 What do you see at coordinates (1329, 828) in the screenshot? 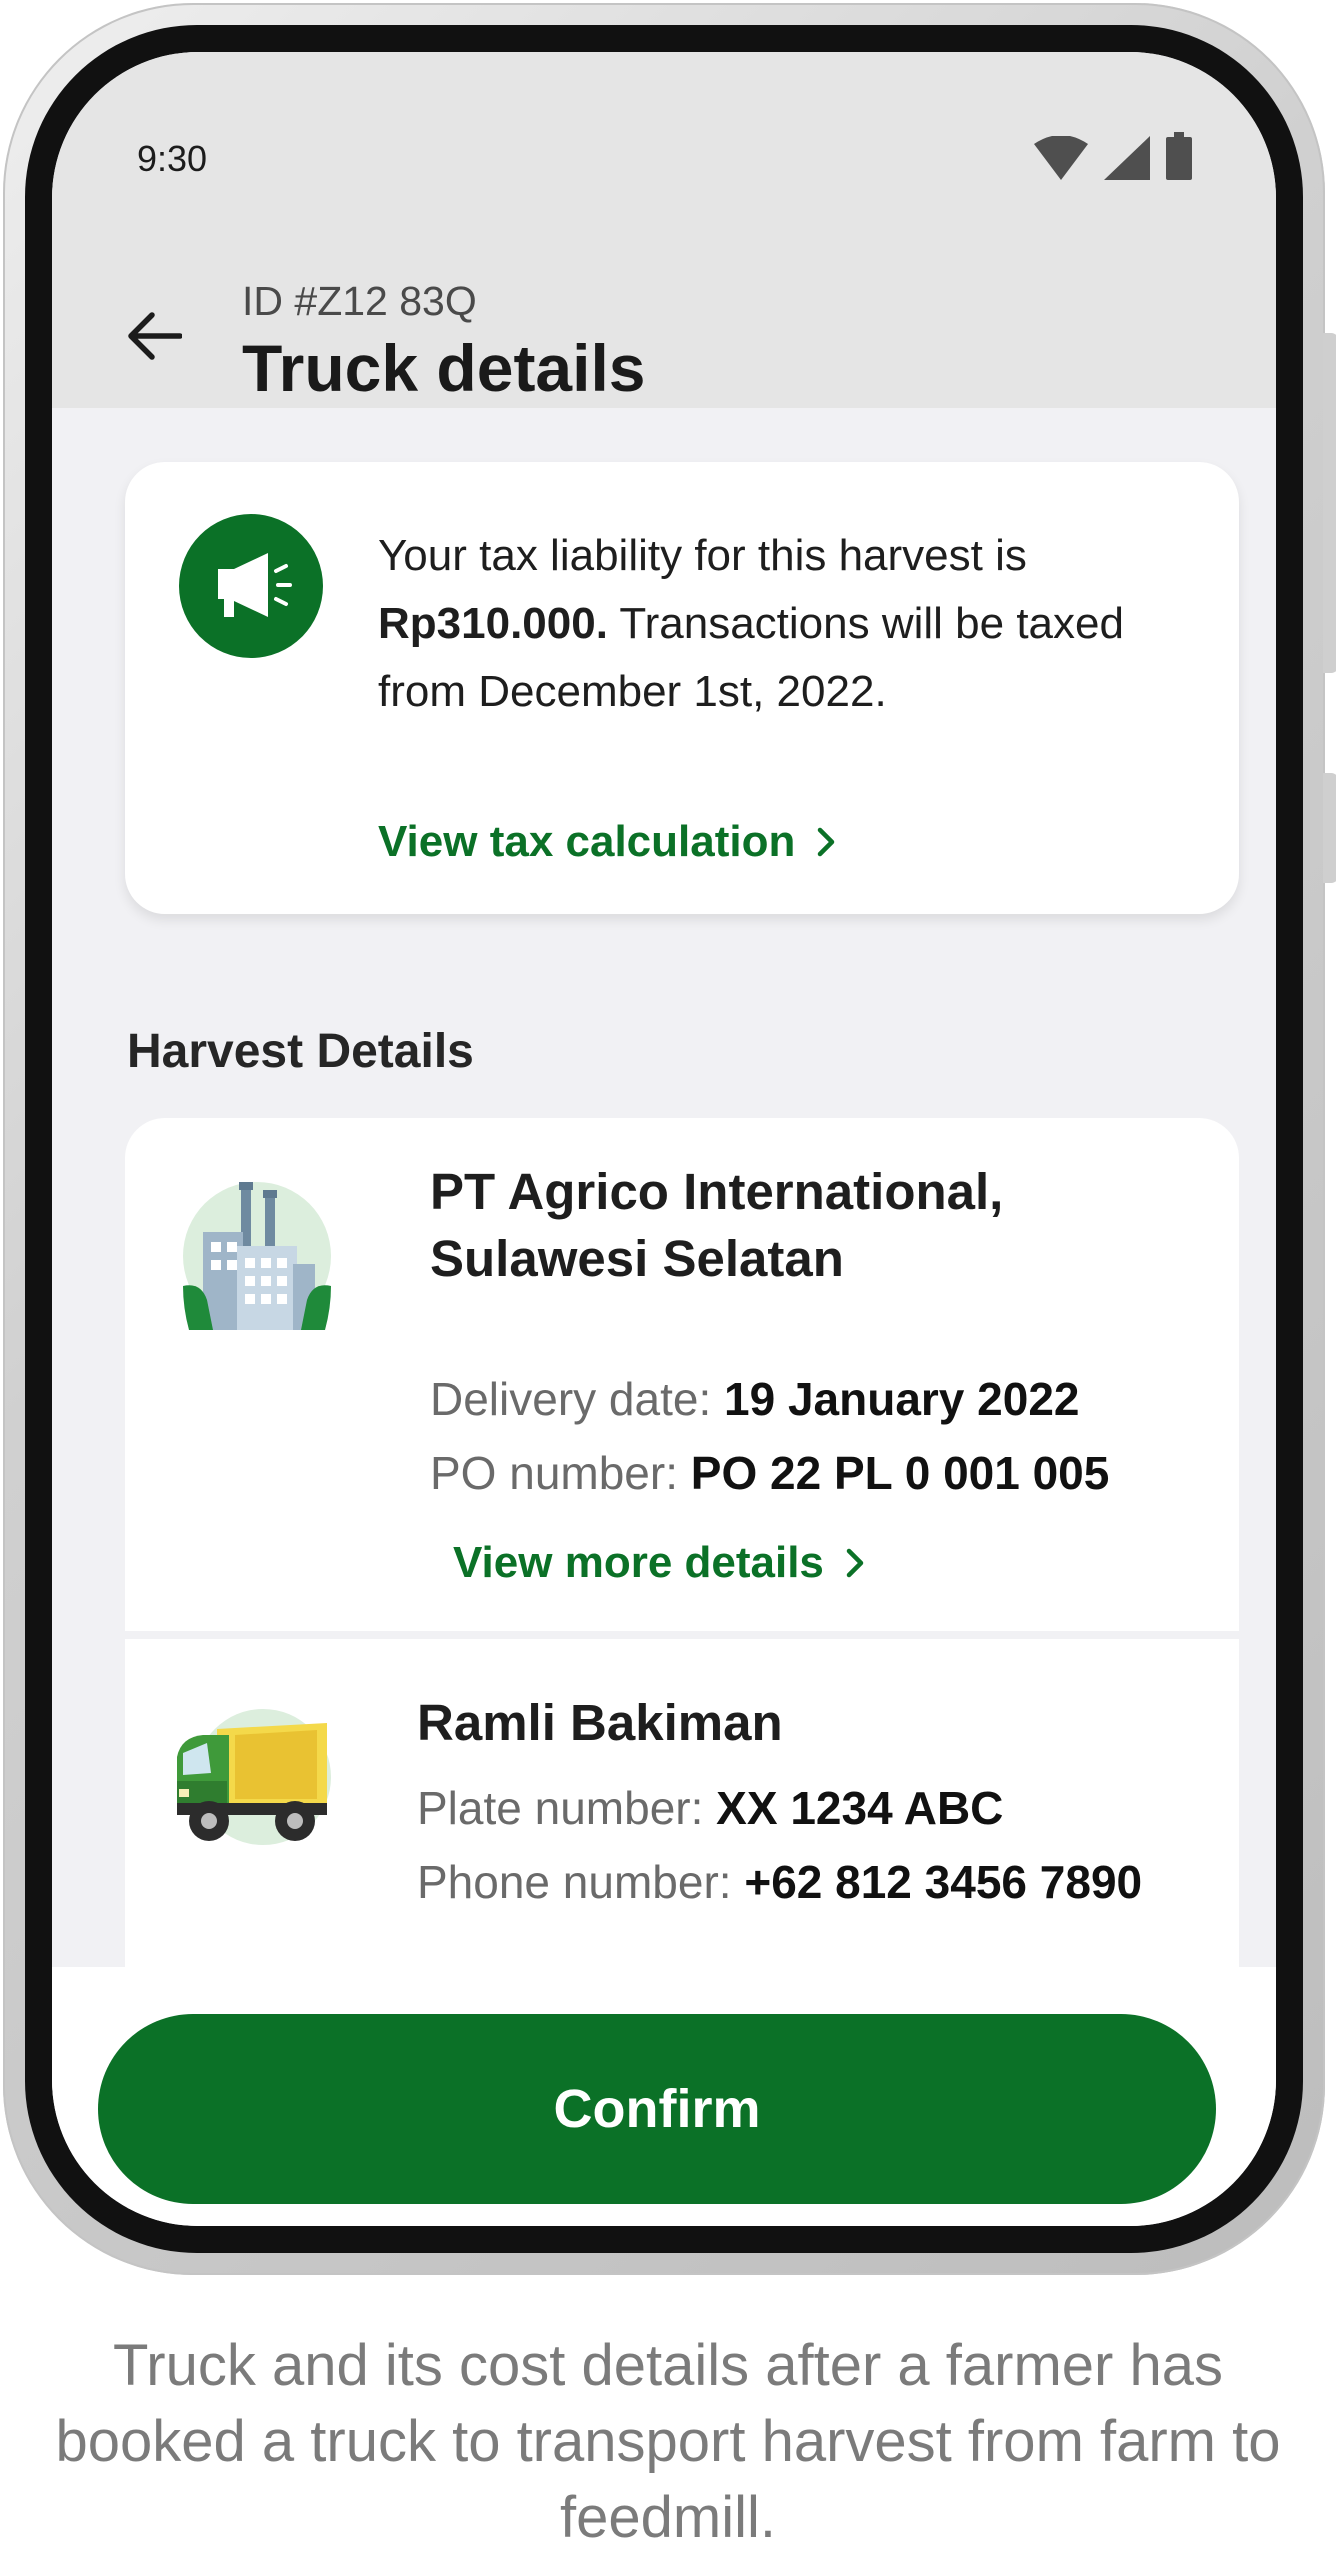
I see `power-button` at bounding box center [1329, 828].